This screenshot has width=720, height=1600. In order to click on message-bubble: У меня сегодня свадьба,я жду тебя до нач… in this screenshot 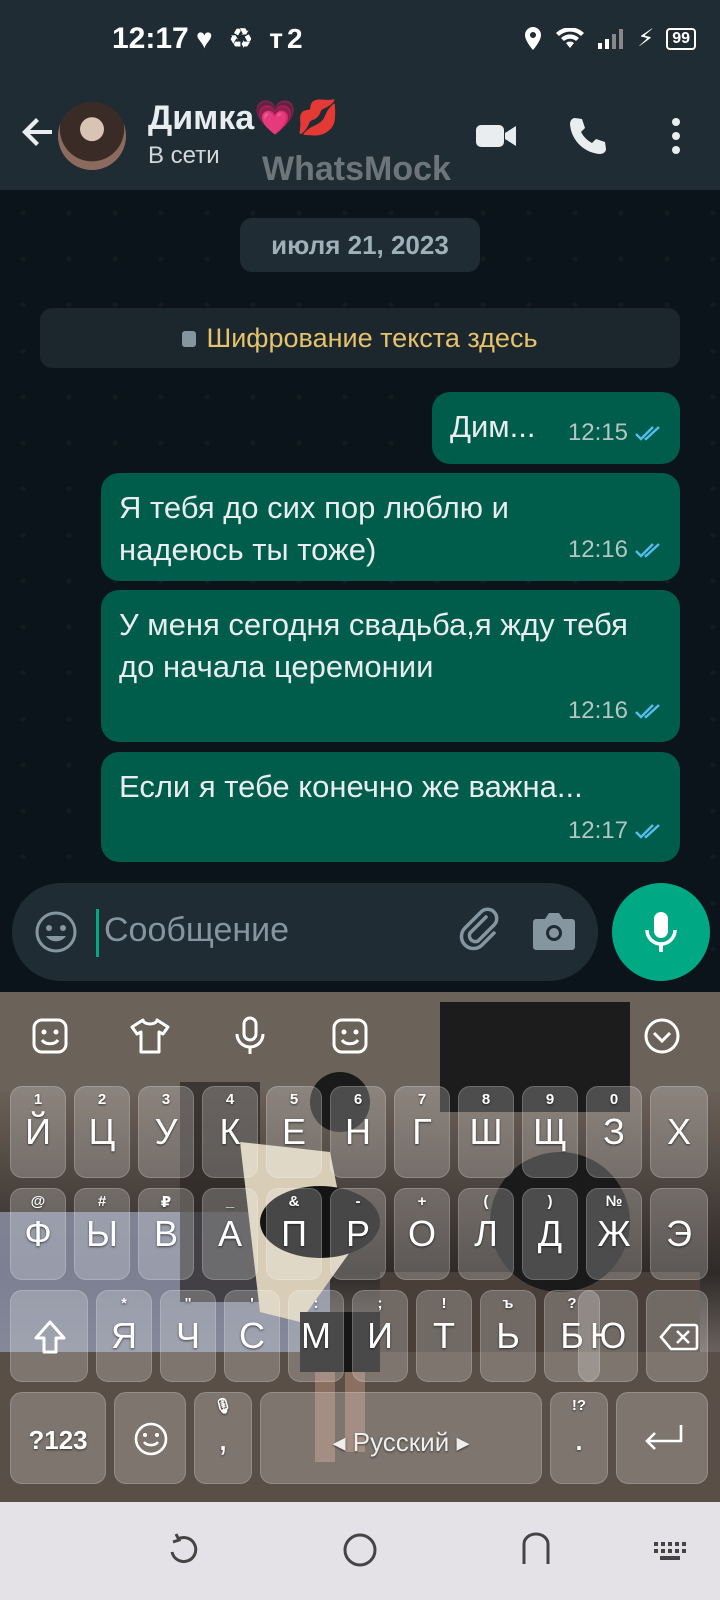, I will do `click(390, 666)`.